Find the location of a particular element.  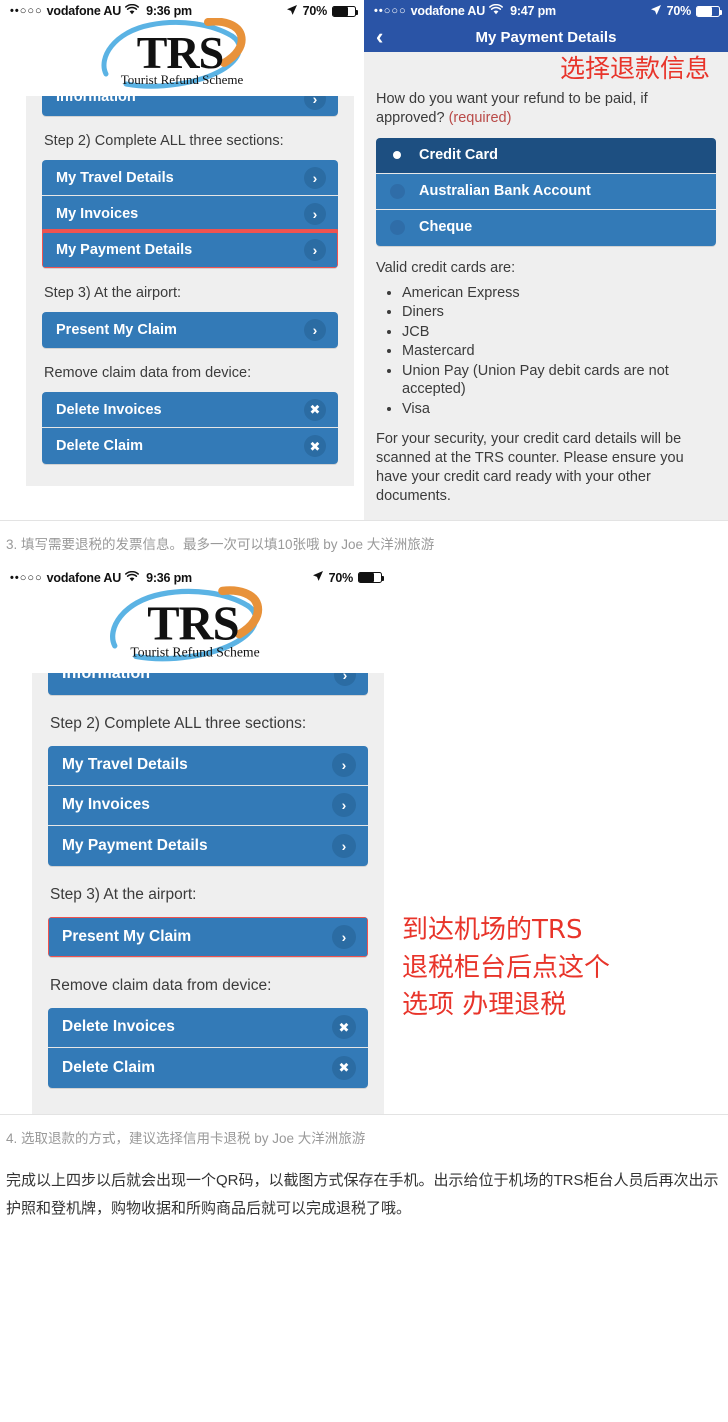

page-title: My Payment Details is located at coordinates (546, 37).